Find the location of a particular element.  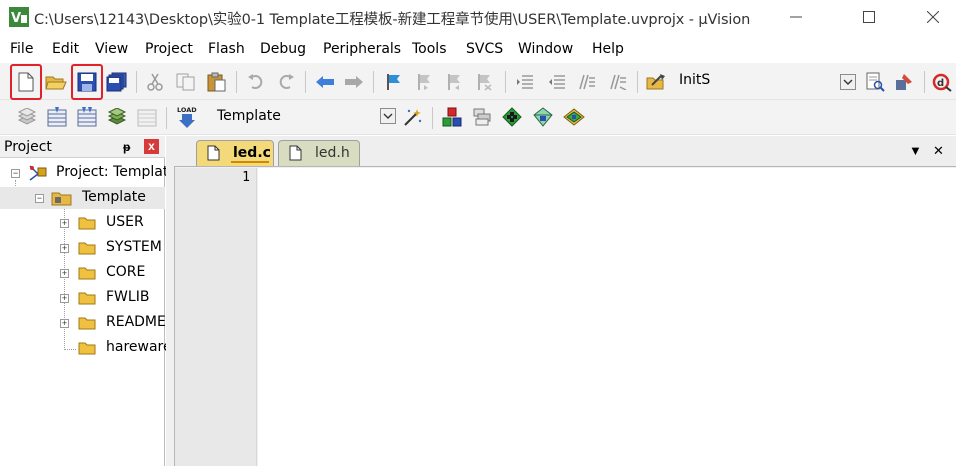

download-button: LOAD is located at coordinates (187, 117).